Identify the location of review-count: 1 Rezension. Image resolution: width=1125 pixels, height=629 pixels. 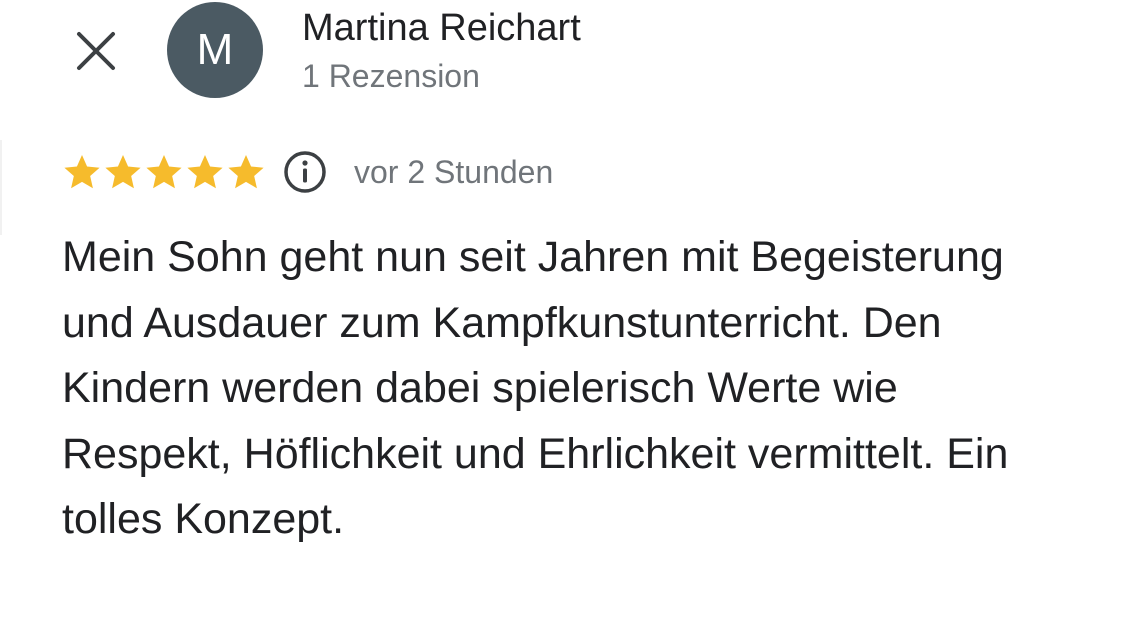
(391, 76).